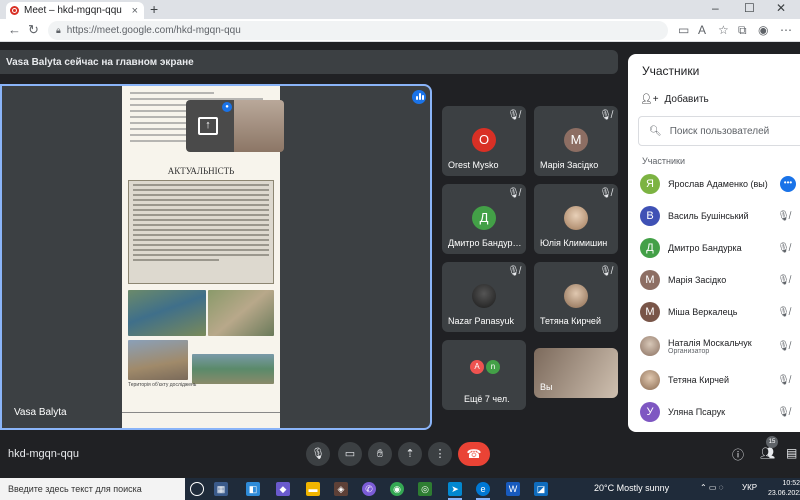 This screenshot has width=800, height=500. What do you see at coordinates (663, 161) in the screenshot?
I see `participants-section-label: Участники` at bounding box center [663, 161].